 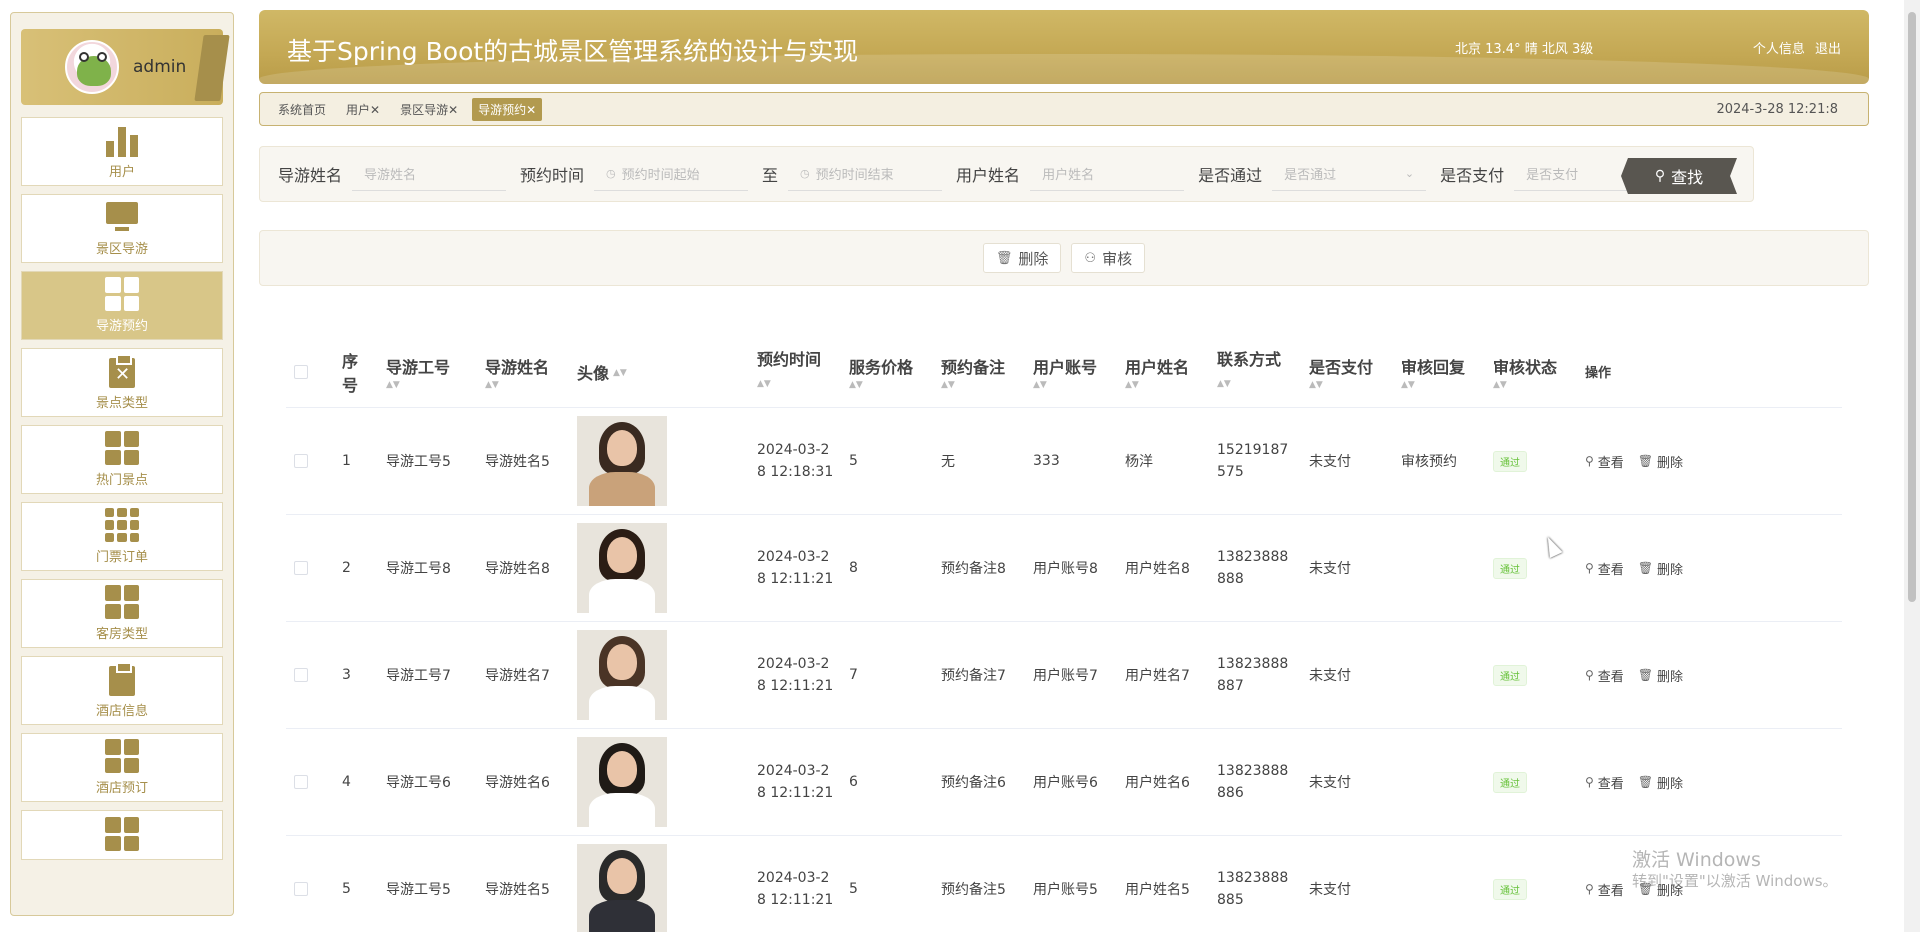 What do you see at coordinates (1261, 782) in the screenshot?
I see `cell-phone: 13823888 886` at bounding box center [1261, 782].